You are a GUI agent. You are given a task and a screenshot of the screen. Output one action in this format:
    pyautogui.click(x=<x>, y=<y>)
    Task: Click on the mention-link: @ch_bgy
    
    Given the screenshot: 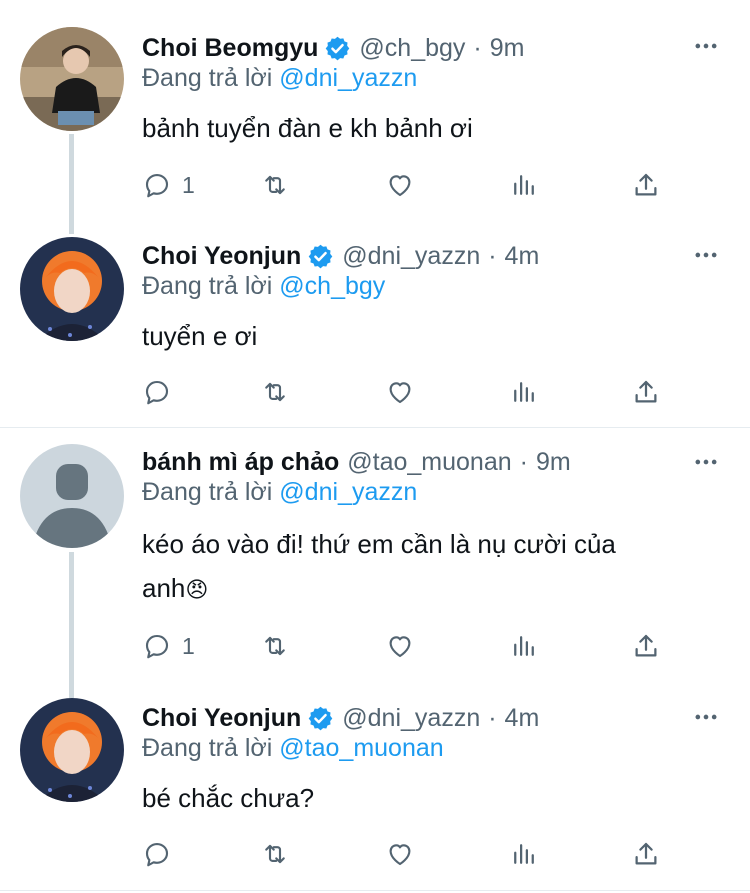 What is the action you would take?
    pyautogui.click(x=332, y=286)
    